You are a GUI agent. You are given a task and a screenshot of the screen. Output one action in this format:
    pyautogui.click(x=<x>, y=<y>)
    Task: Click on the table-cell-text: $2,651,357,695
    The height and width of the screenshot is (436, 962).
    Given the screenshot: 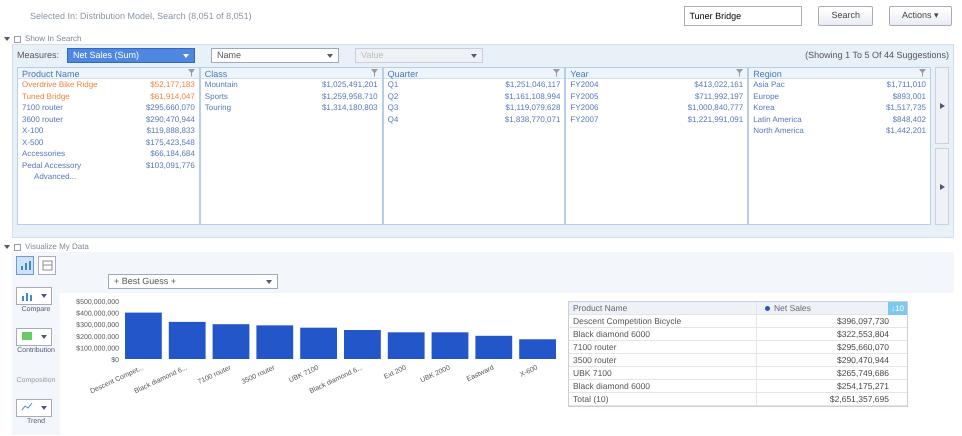 What is the action you would take?
    pyautogui.click(x=859, y=399)
    